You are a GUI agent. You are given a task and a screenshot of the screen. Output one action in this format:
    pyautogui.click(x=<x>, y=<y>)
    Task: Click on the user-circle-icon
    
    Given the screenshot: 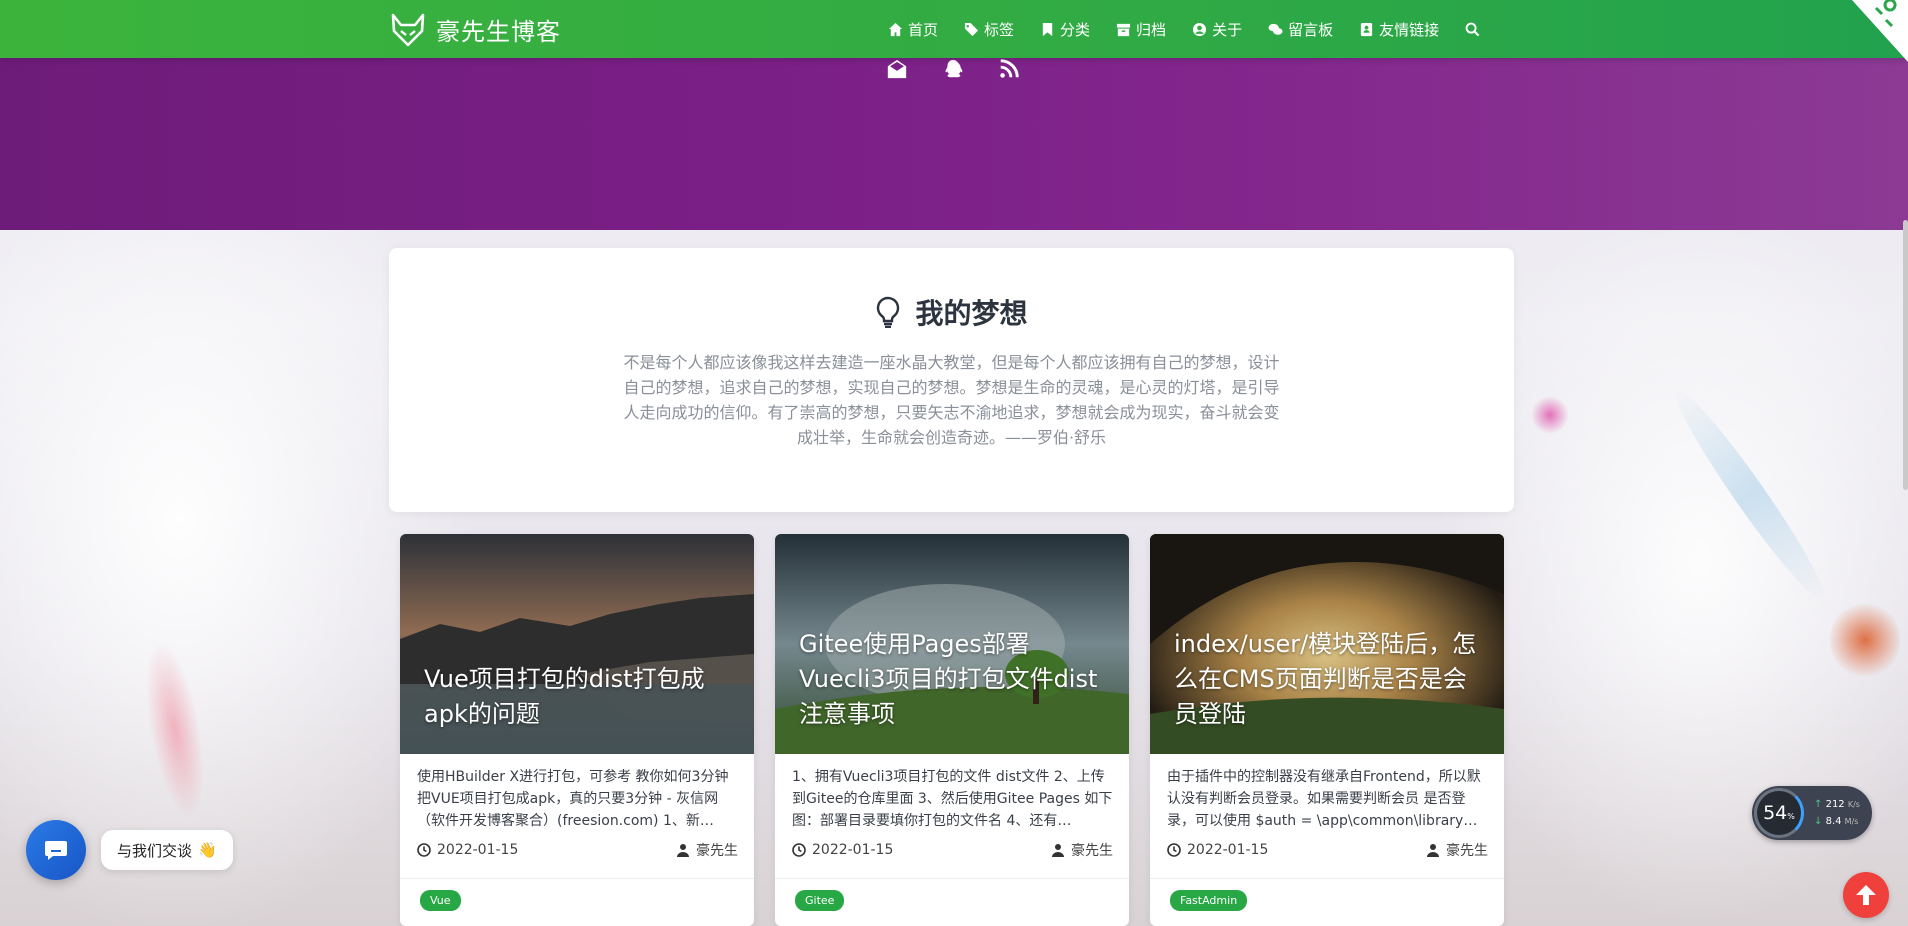 What is the action you would take?
    pyautogui.click(x=1200, y=29)
    